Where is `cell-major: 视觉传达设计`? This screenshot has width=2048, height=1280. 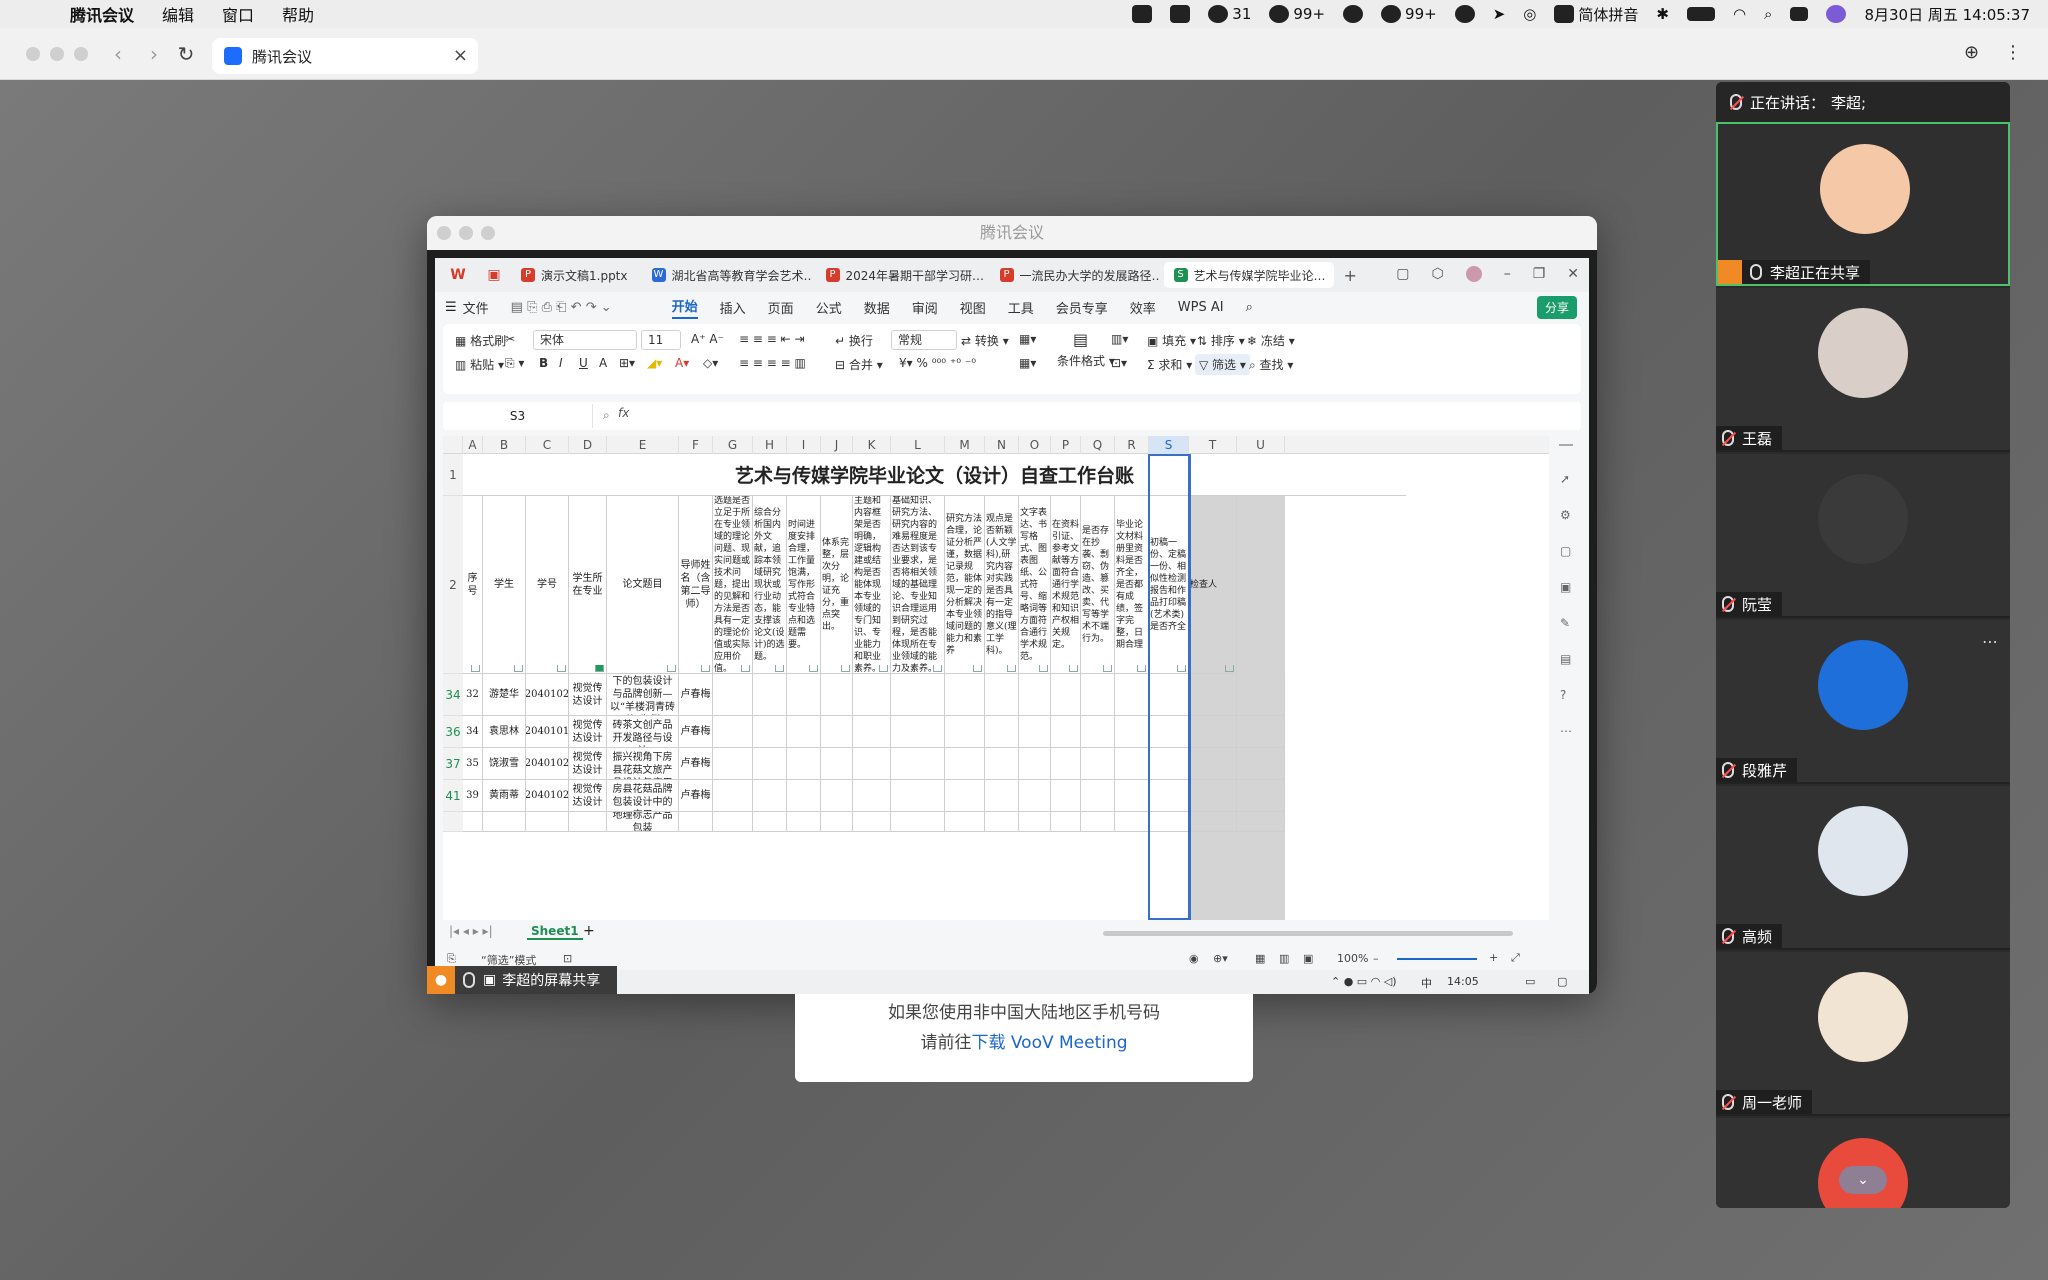
cell-major: 视觉传达设计 is located at coordinates (588, 695).